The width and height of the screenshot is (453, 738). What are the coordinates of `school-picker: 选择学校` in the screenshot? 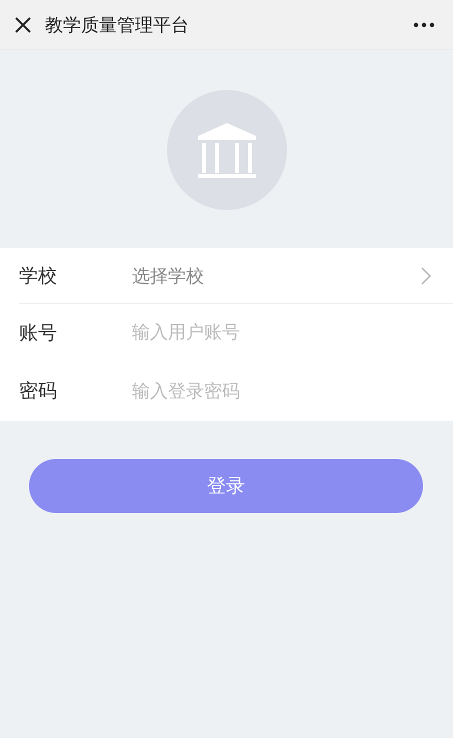 It's located at (276, 276).